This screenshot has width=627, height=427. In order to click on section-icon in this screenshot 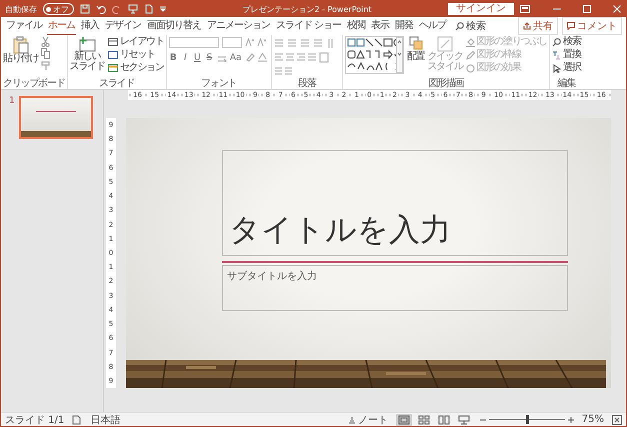, I will do `click(113, 68)`.